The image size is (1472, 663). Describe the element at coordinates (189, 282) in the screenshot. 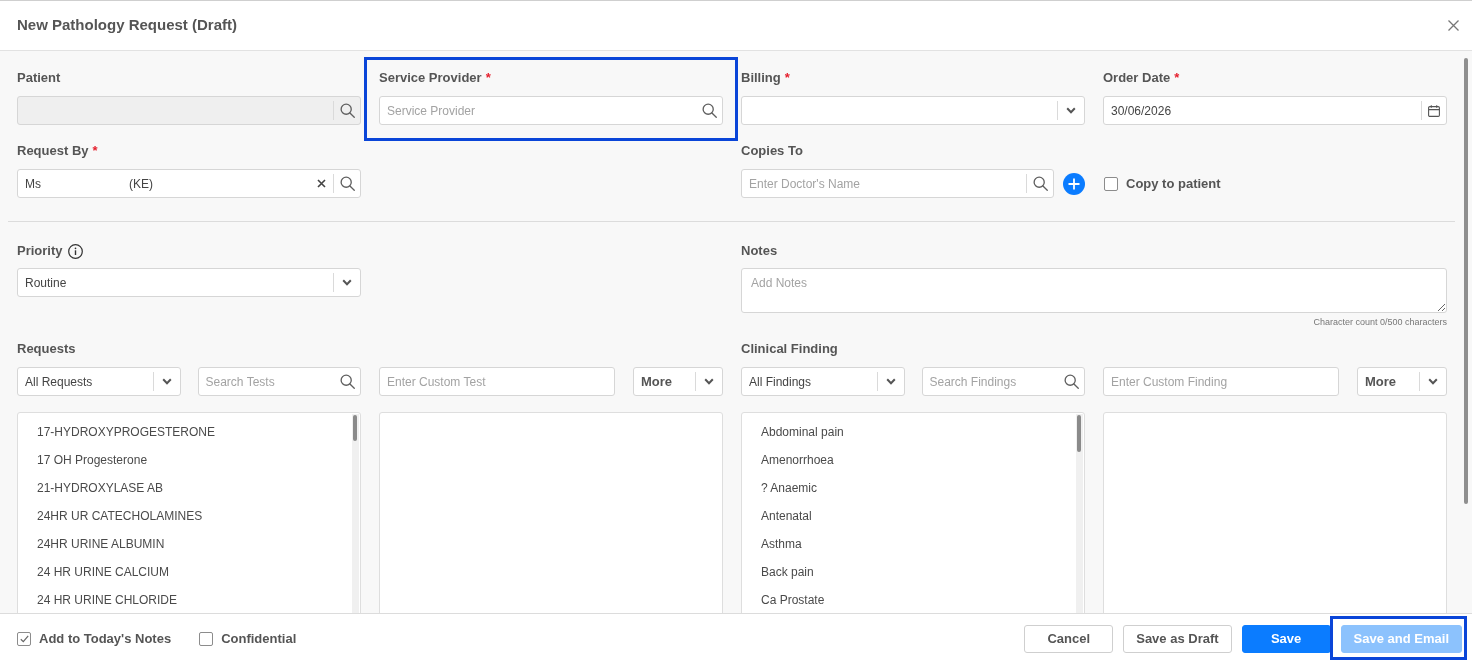

I see `priority-select: Routine` at that location.